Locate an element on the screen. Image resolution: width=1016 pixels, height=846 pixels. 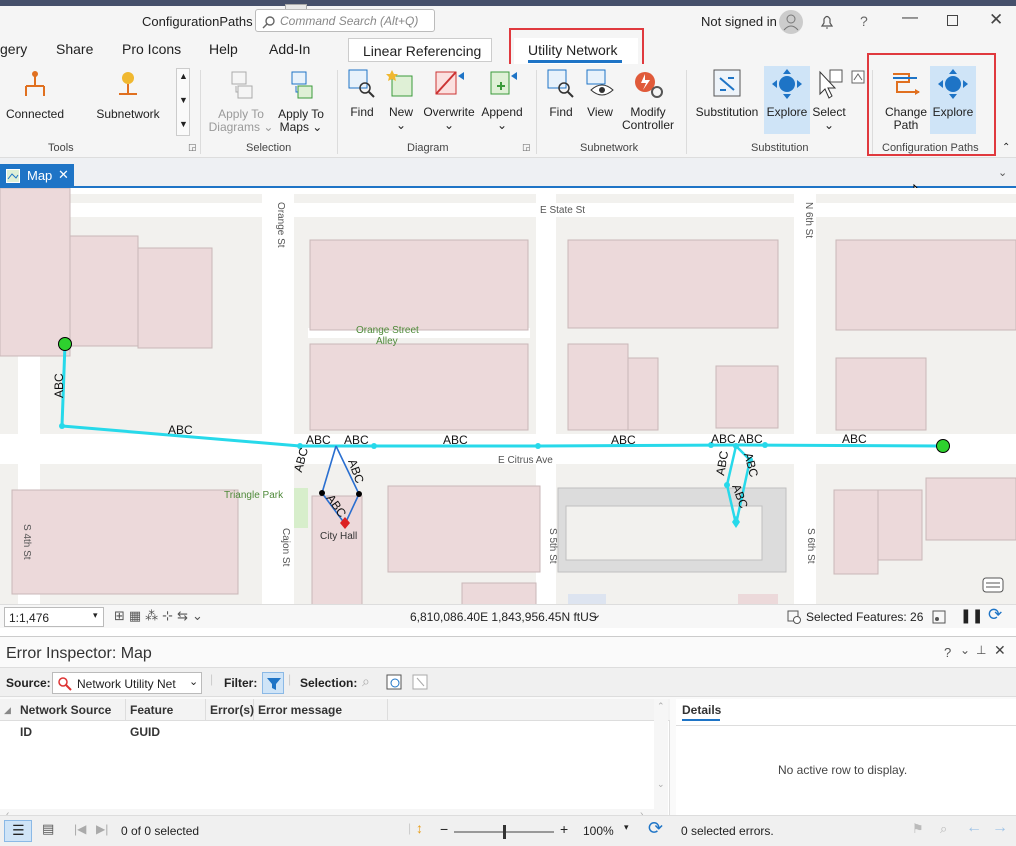
avatar is located at coordinates (791, 22).